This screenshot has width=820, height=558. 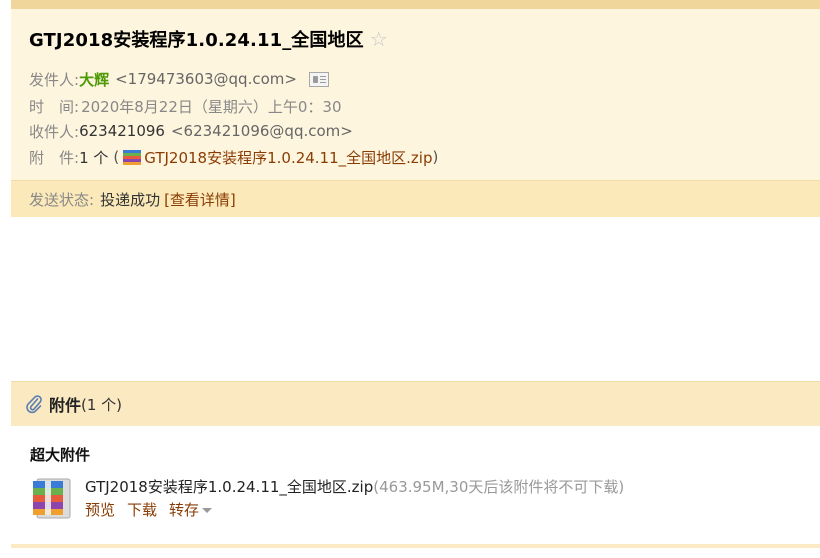 What do you see at coordinates (499, 487) in the screenshot?
I see `file-size-note: (463.95M,30天后该附件将不可下载)` at bounding box center [499, 487].